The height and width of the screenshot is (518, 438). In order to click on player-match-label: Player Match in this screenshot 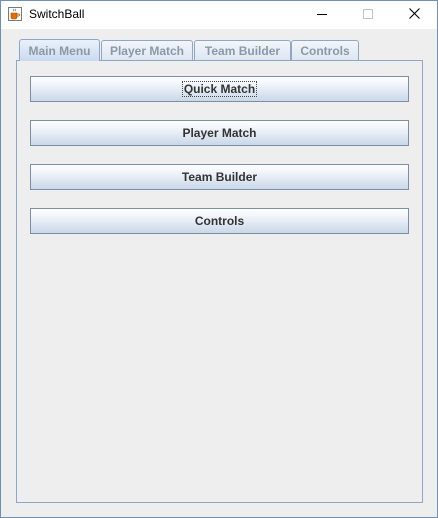, I will do `click(219, 133)`.